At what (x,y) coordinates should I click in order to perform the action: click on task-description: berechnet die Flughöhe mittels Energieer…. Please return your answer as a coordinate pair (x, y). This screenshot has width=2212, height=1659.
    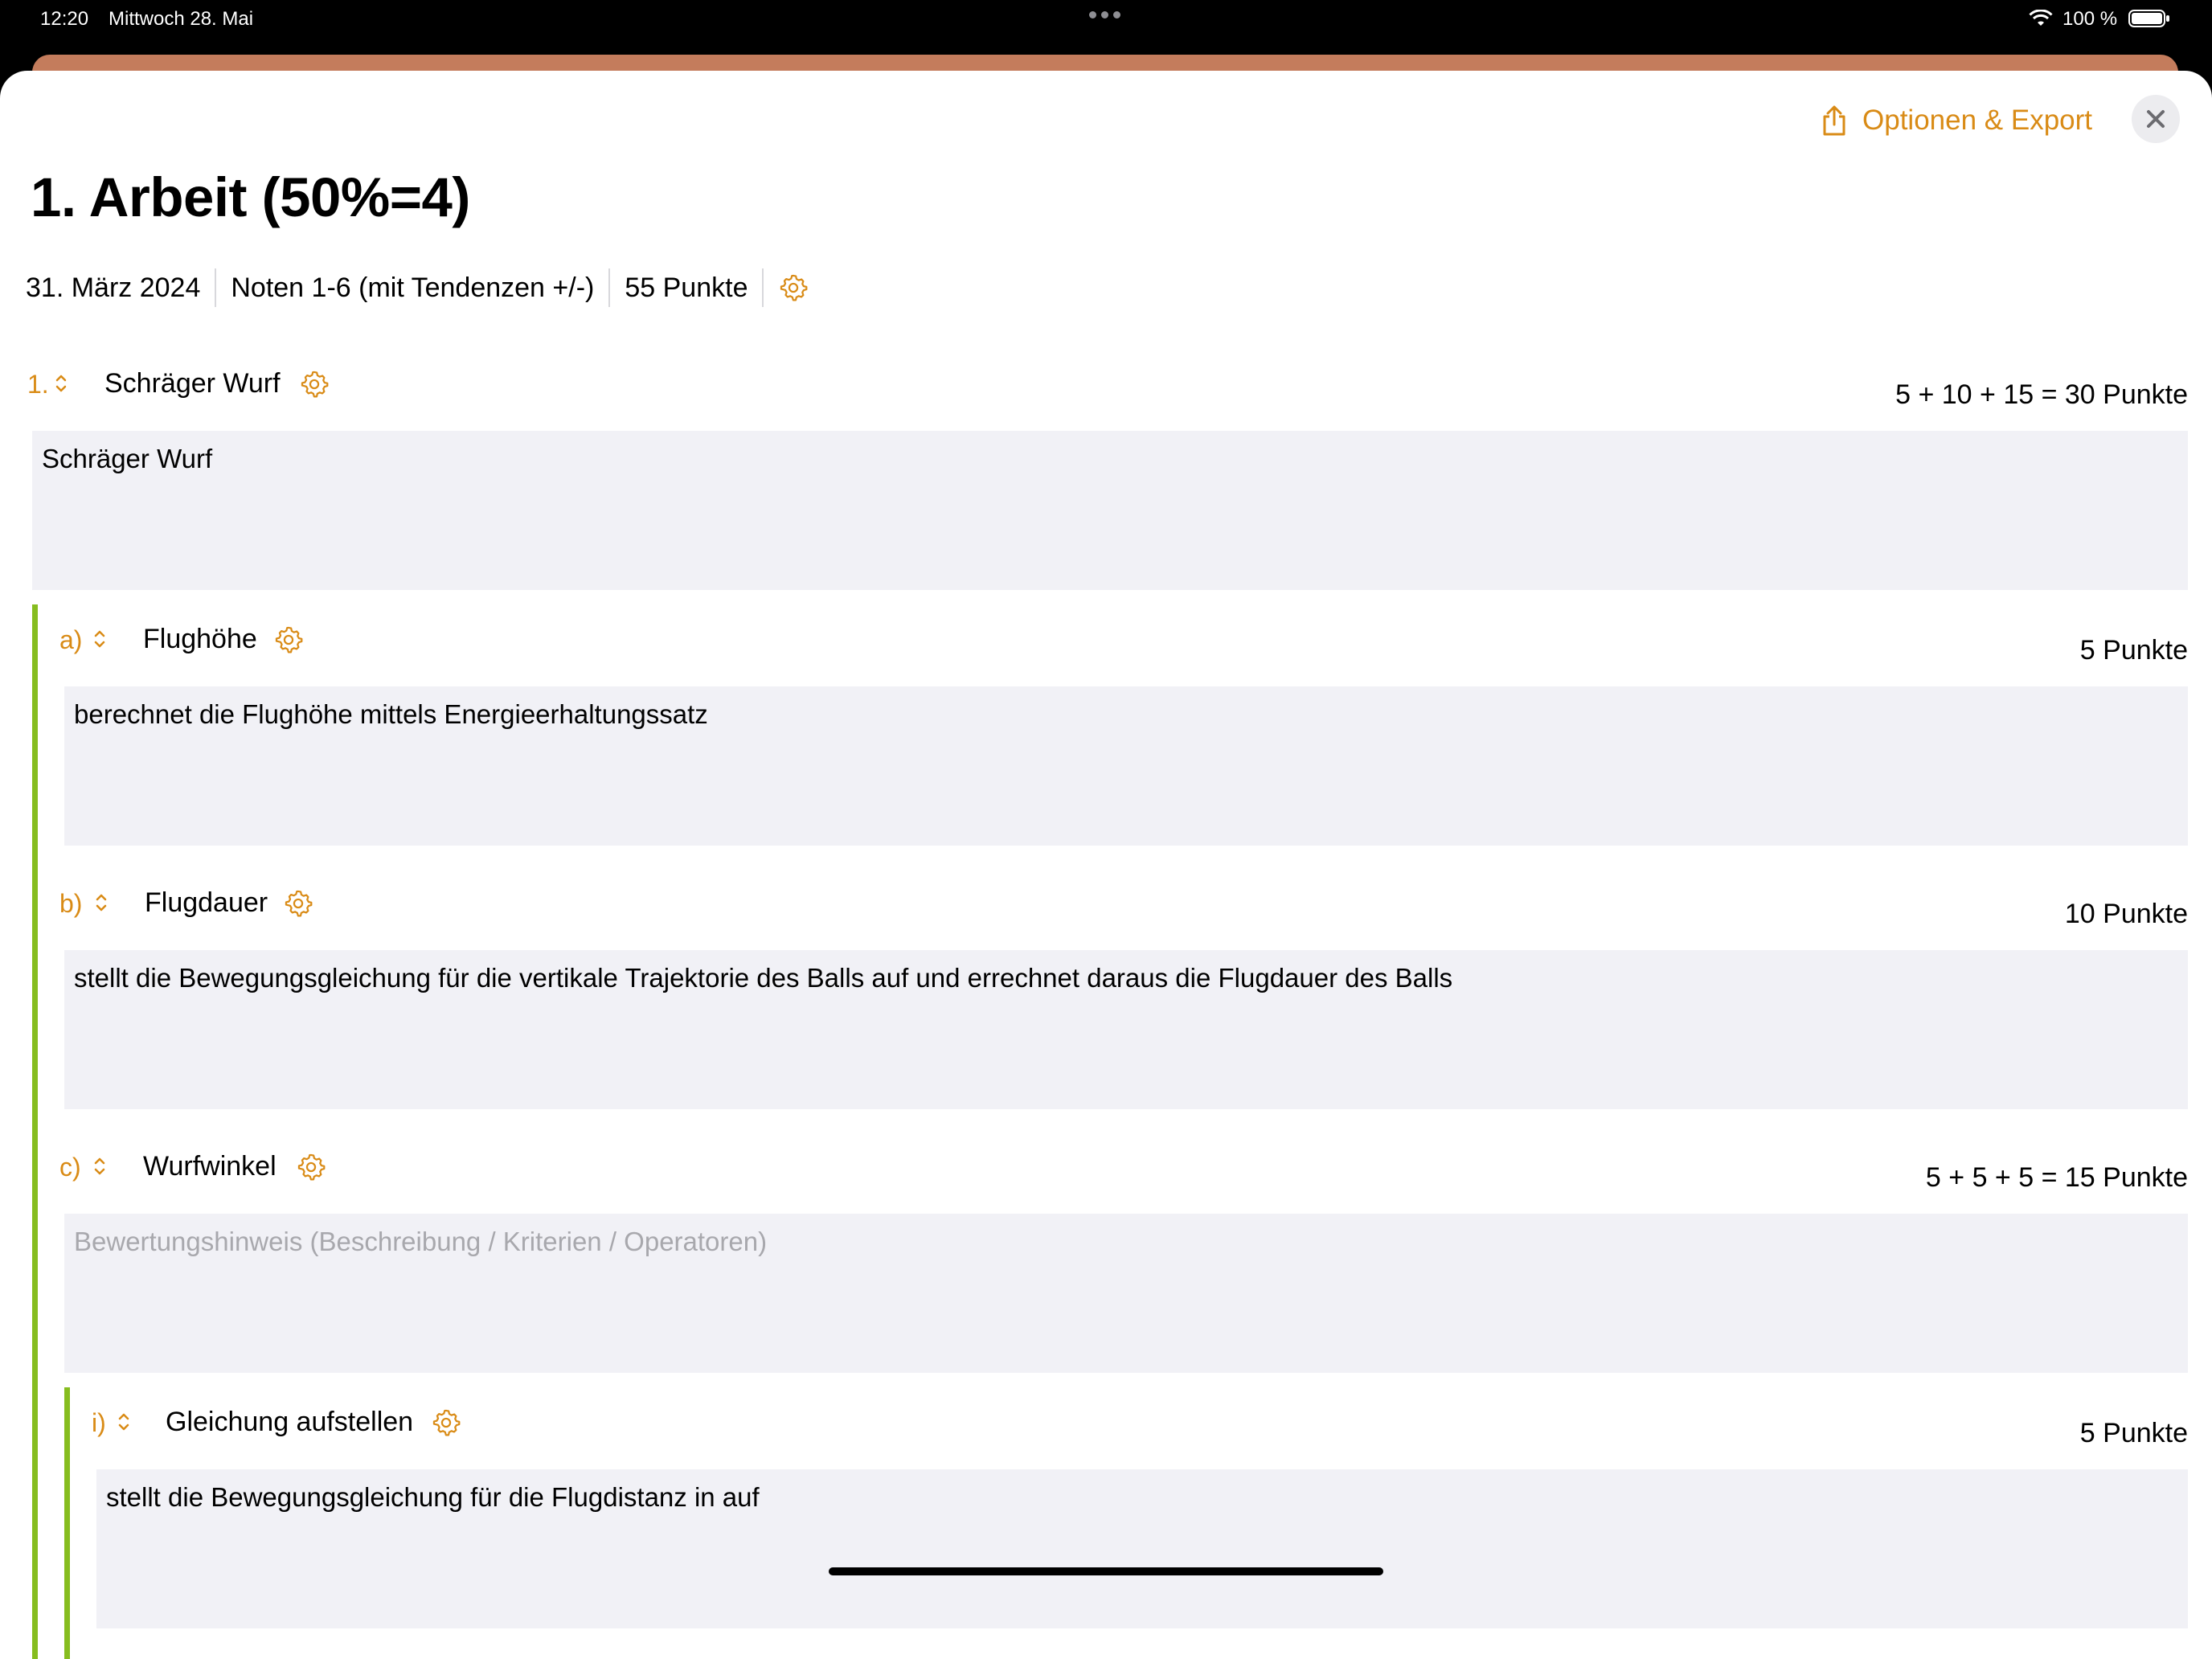
    Looking at the image, I should click on (391, 714).